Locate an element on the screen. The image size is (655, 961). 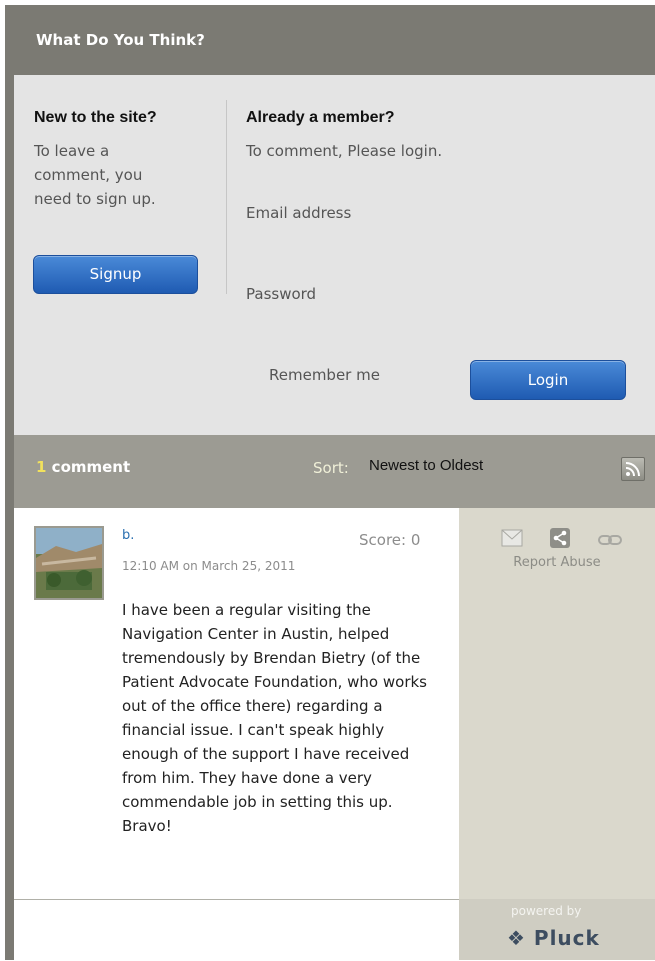
comment-count-label: comment is located at coordinates (91, 467).